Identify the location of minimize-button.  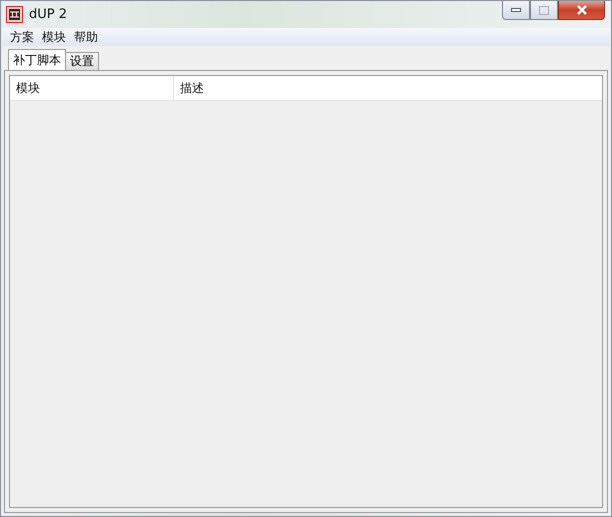
(516, 10).